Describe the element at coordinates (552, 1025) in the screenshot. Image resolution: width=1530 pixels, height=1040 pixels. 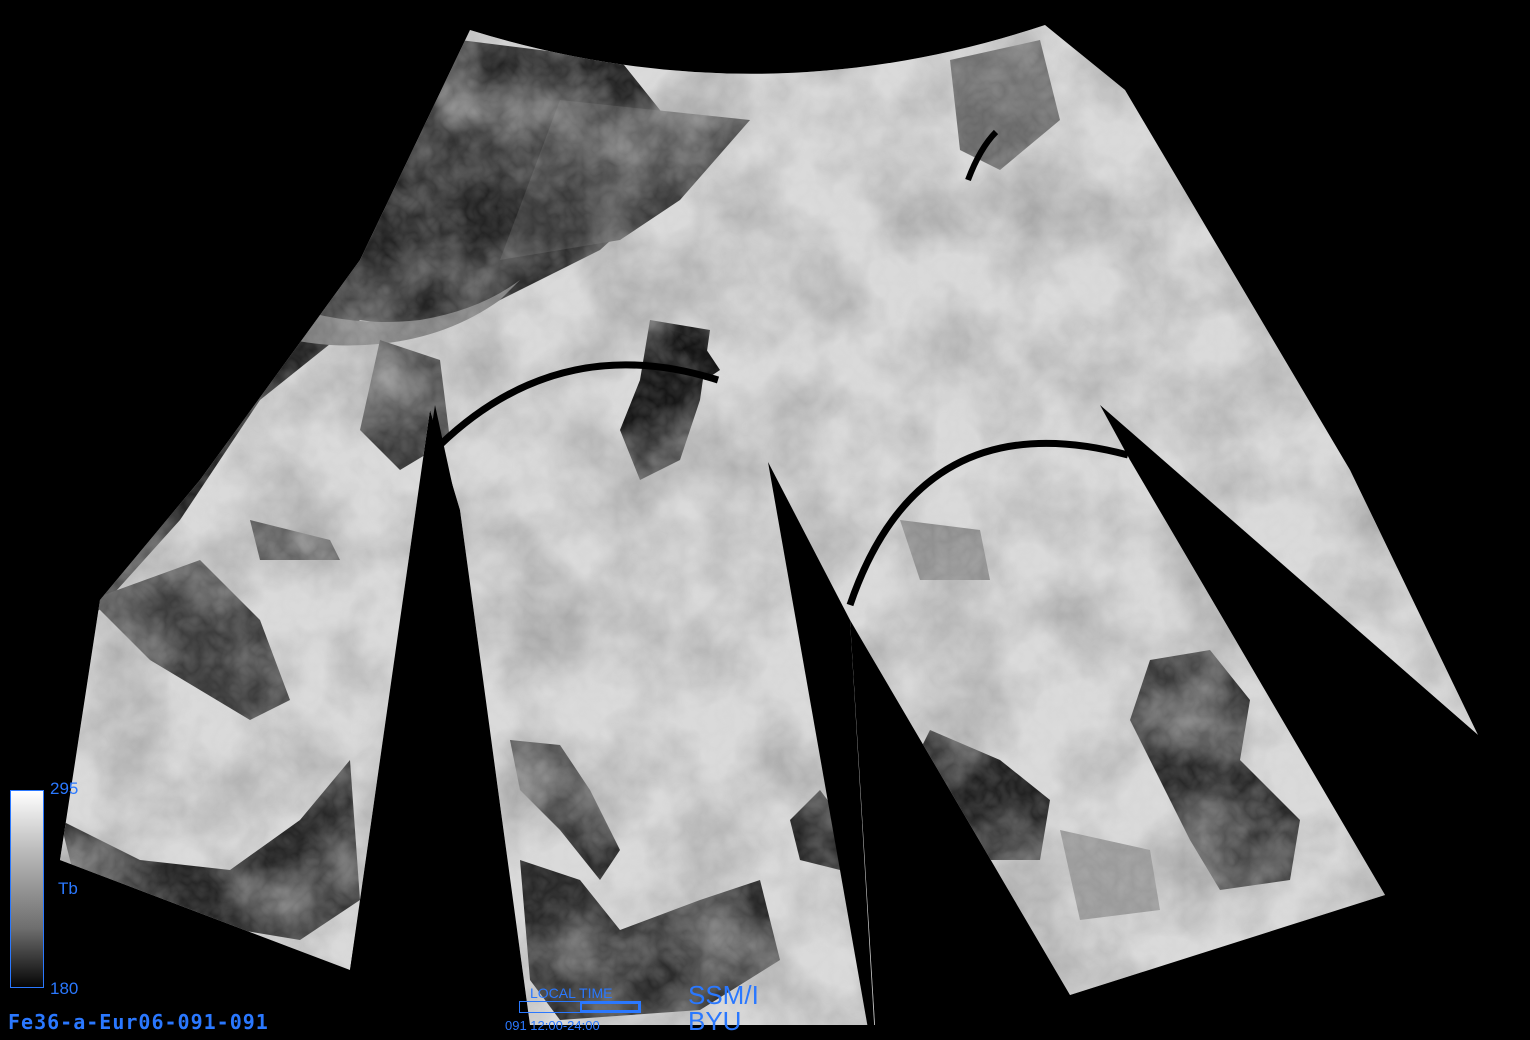
I see `local-time-range: 091 12:00-24:00` at that location.